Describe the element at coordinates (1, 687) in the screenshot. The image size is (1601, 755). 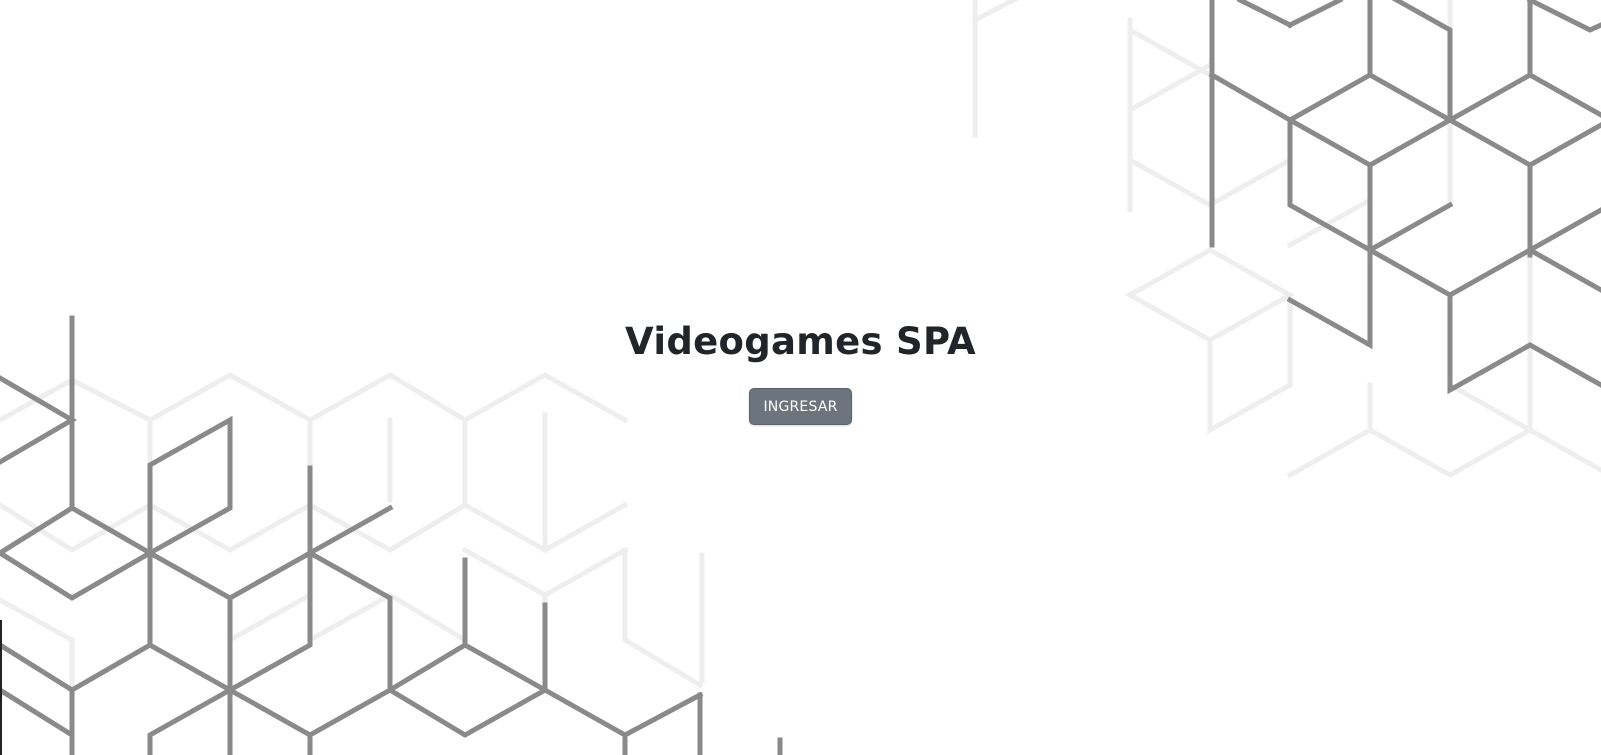
I see `left-edge-marker` at that location.